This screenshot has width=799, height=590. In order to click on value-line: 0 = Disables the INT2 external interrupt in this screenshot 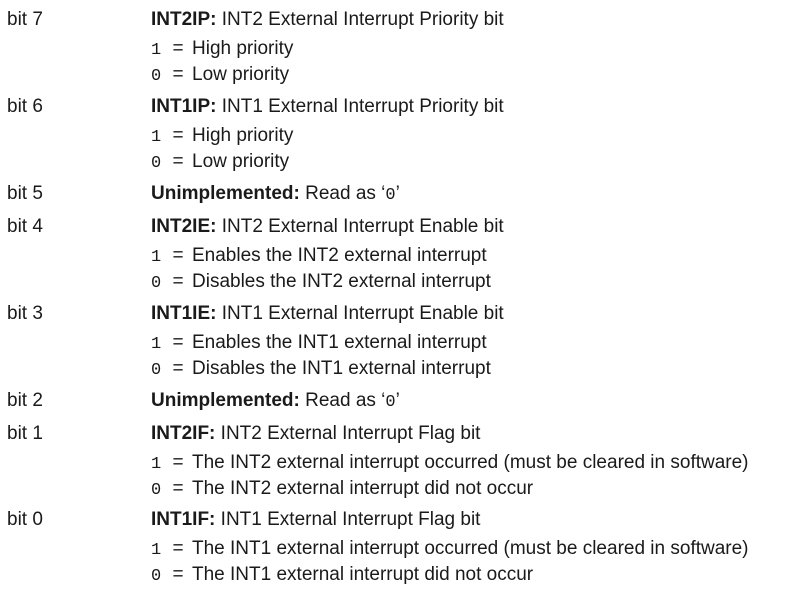, I will do `click(321, 282)`.